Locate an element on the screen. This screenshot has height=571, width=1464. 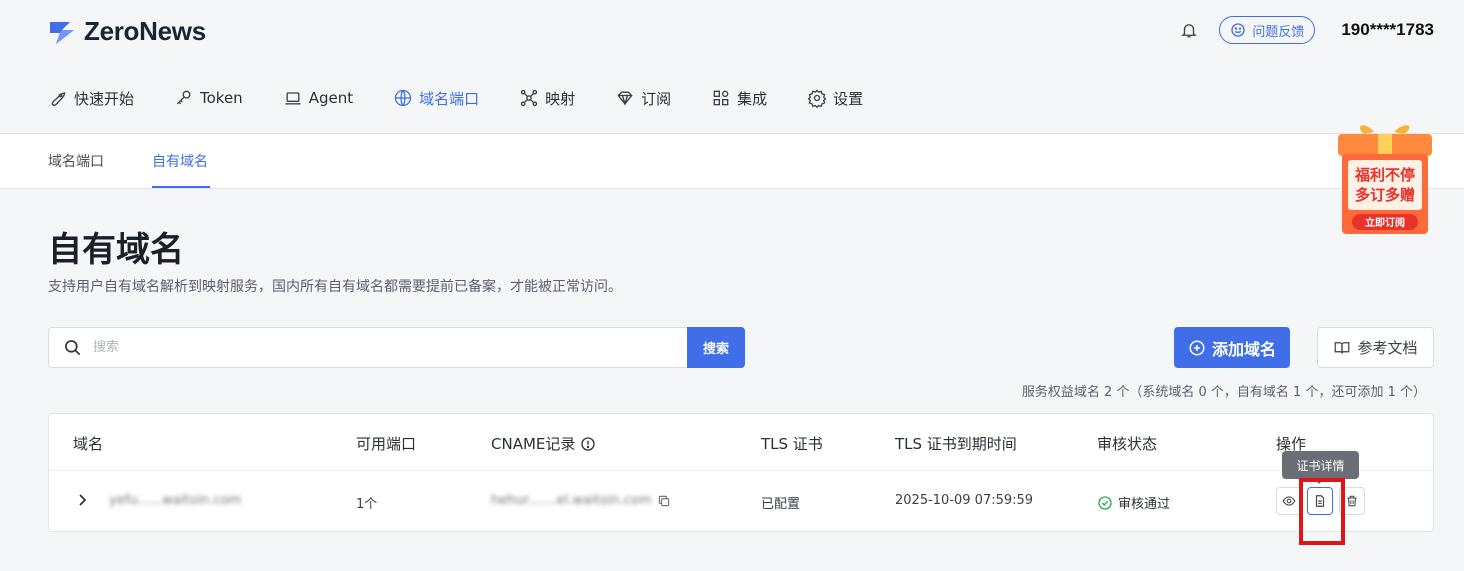
nav-item-domain-port: 域名端口 is located at coordinates (436, 98).